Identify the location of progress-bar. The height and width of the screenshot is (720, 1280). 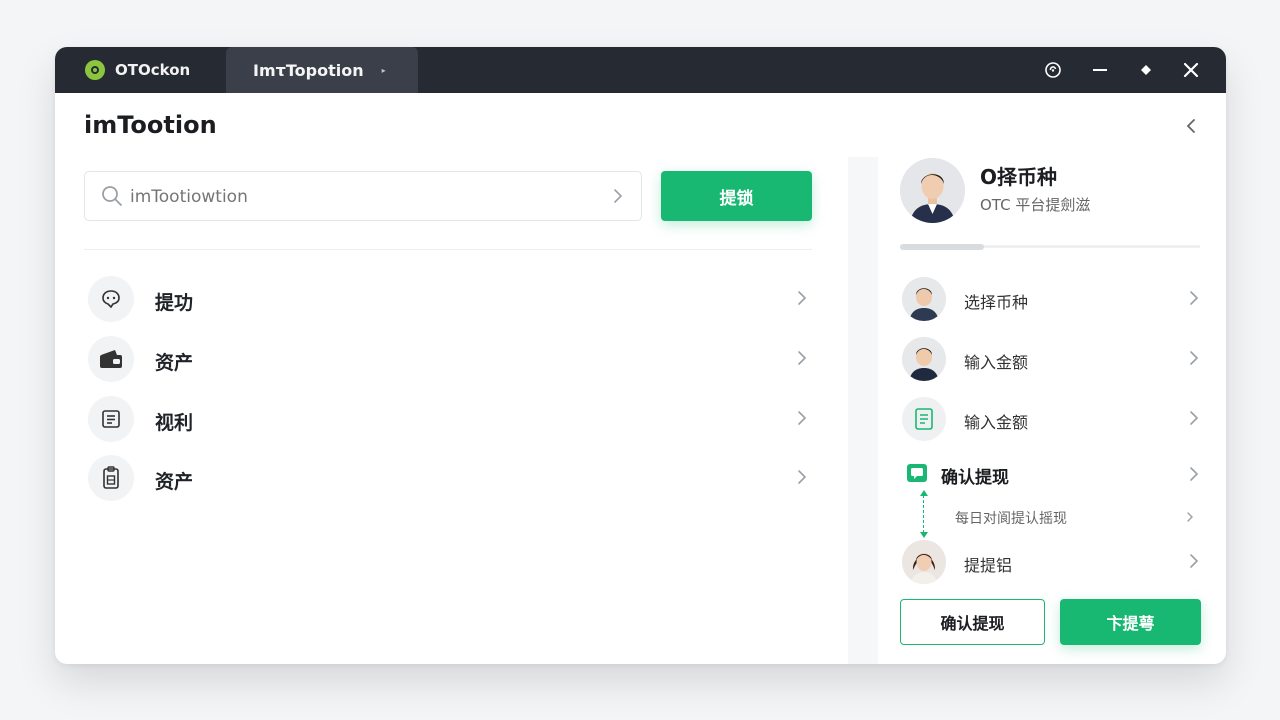
(1050, 247).